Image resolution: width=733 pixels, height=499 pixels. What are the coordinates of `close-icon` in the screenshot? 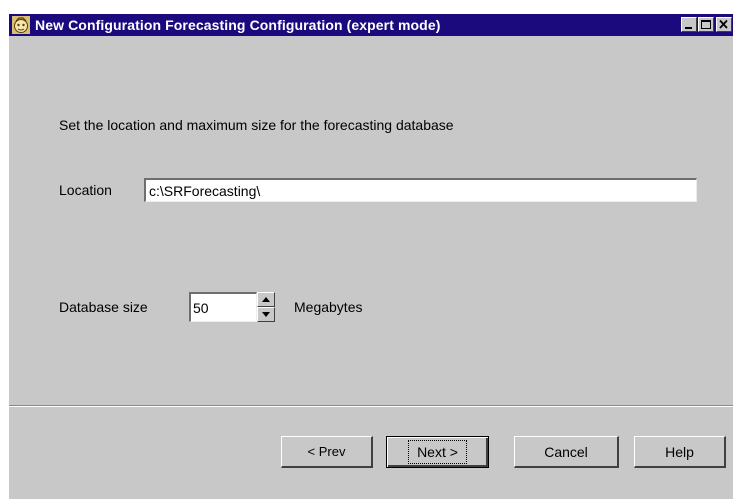 It's located at (723, 24).